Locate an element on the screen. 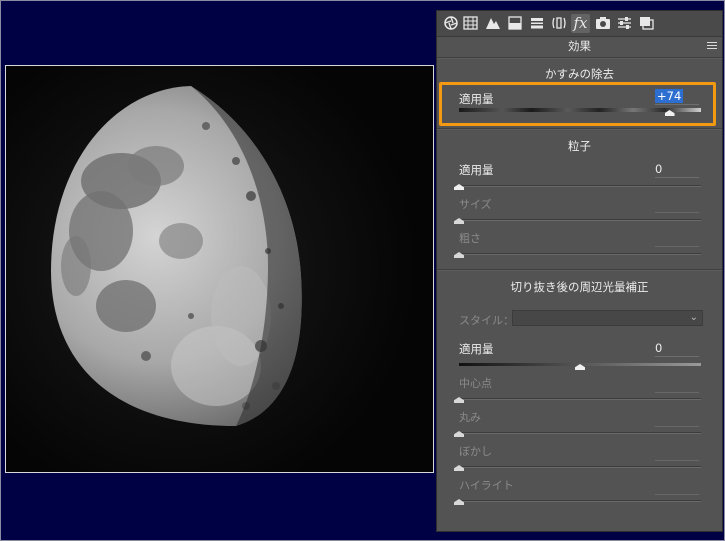 This screenshot has width=725, height=541. aperture-icon is located at coordinates (450, 23).